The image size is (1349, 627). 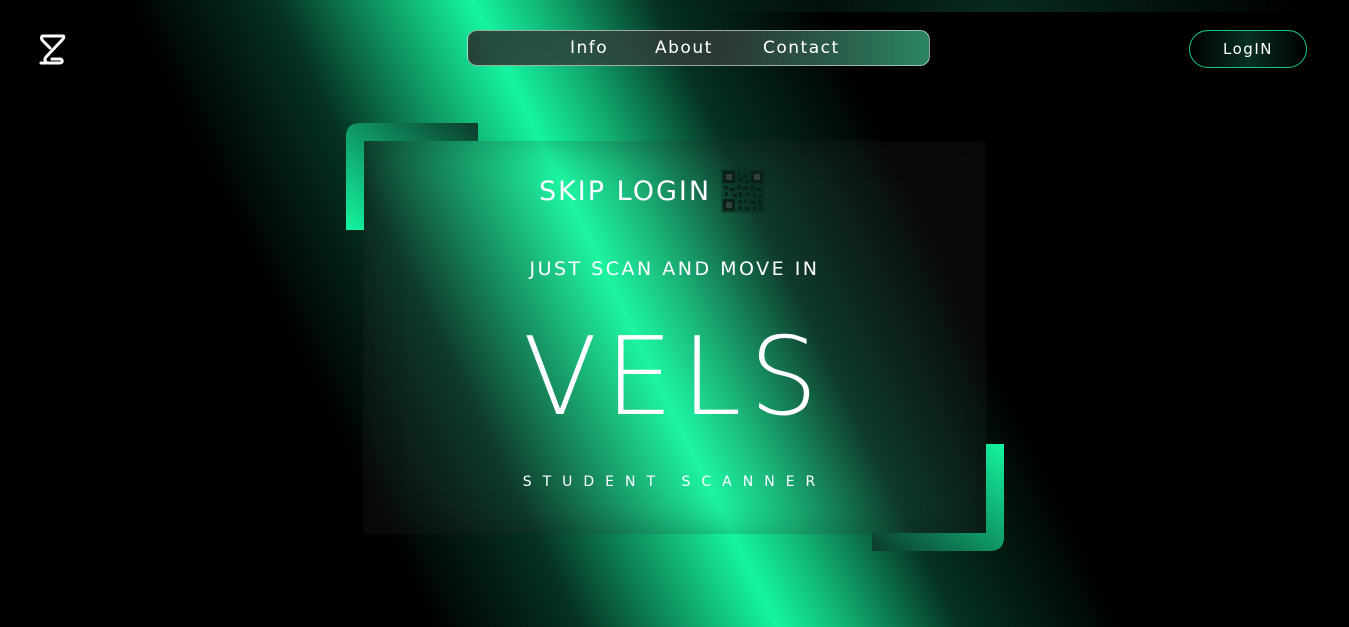 What do you see at coordinates (674, 482) in the screenshot?
I see `hero-subtitle: STUDENT SCANNER` at bounding box center [674, 482].